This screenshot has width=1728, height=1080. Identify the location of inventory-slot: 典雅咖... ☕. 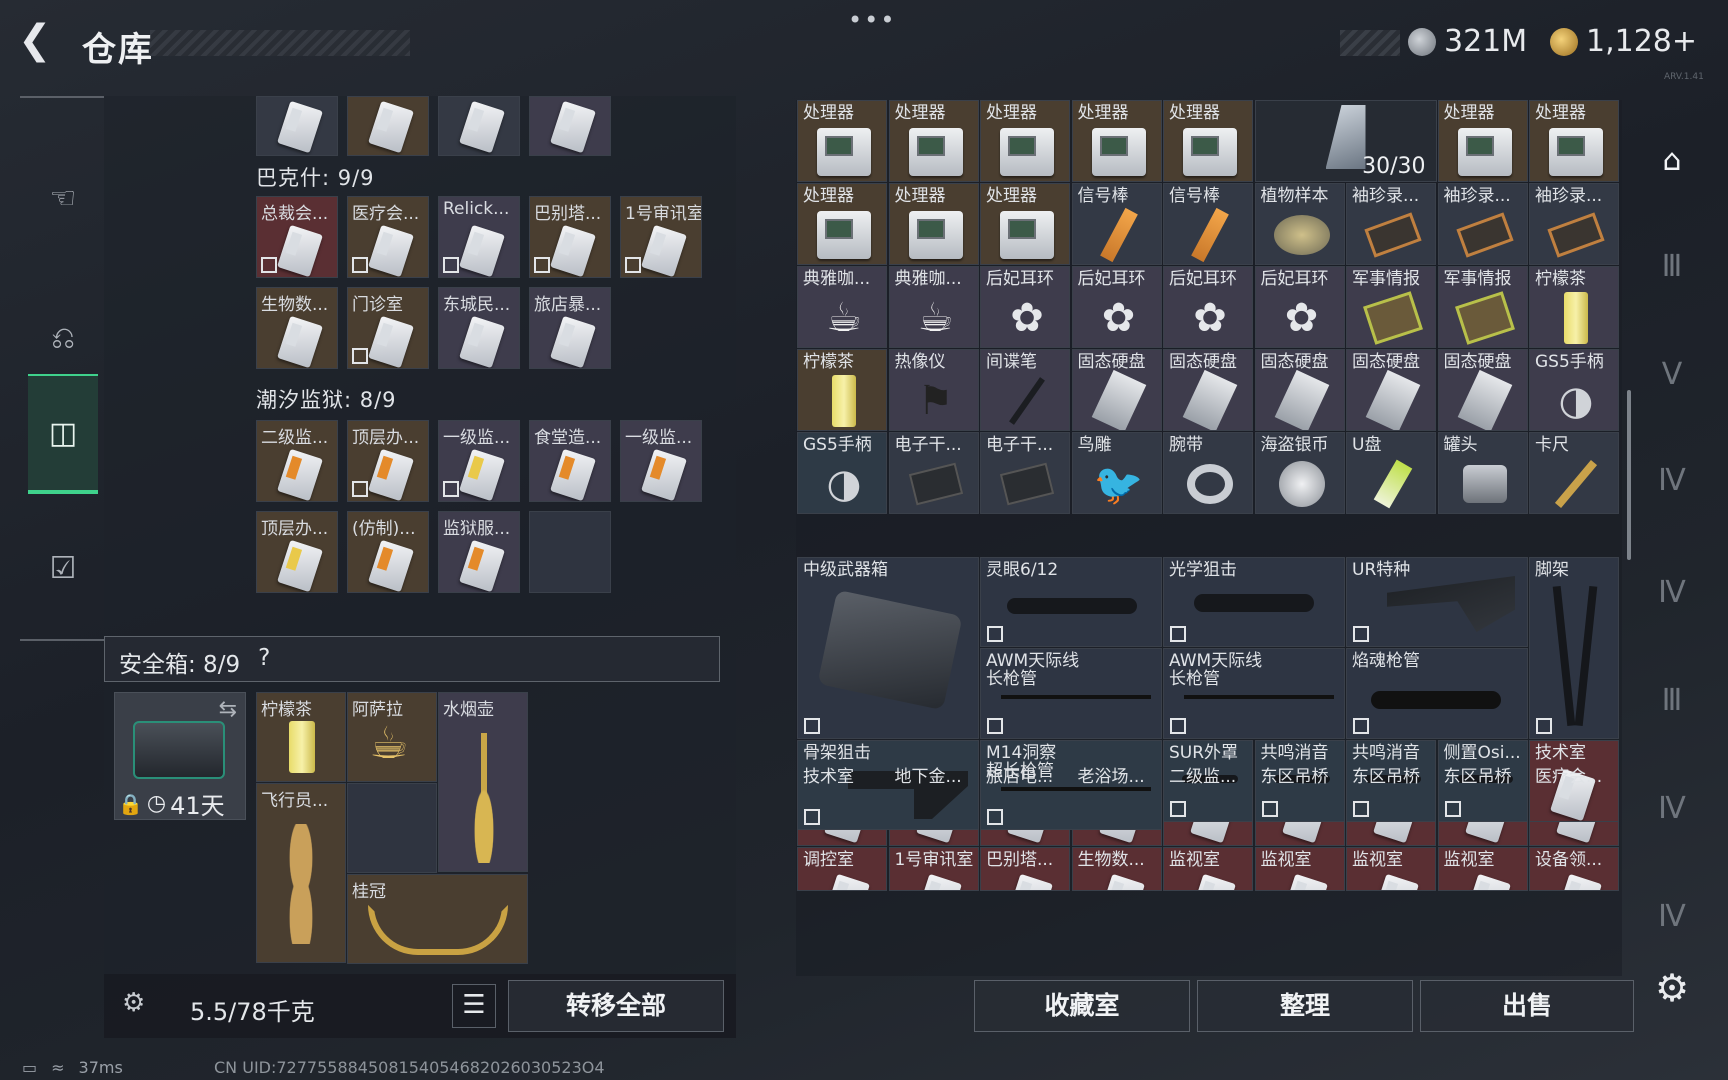
(933, 307).